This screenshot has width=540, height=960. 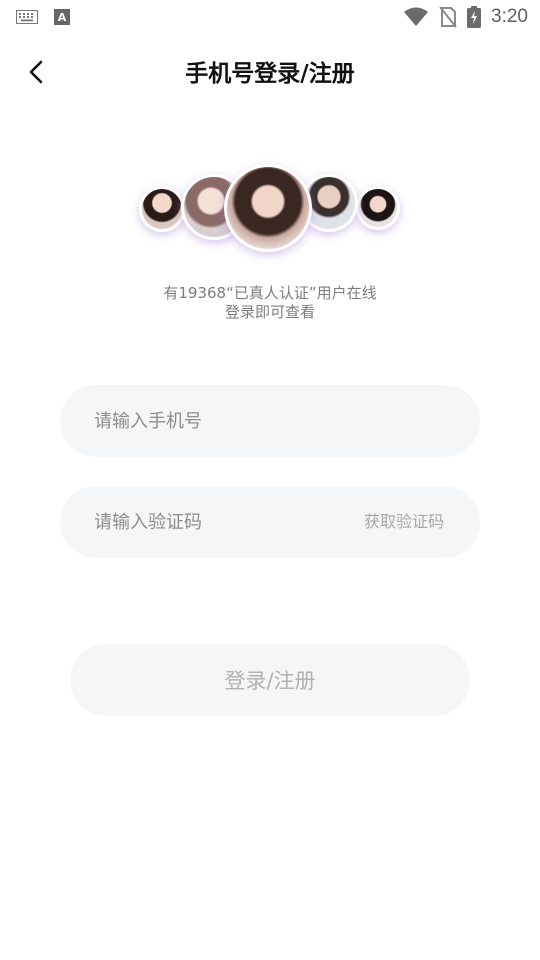 I want to click on status-time: 3:20, so click(x=509, y=16).